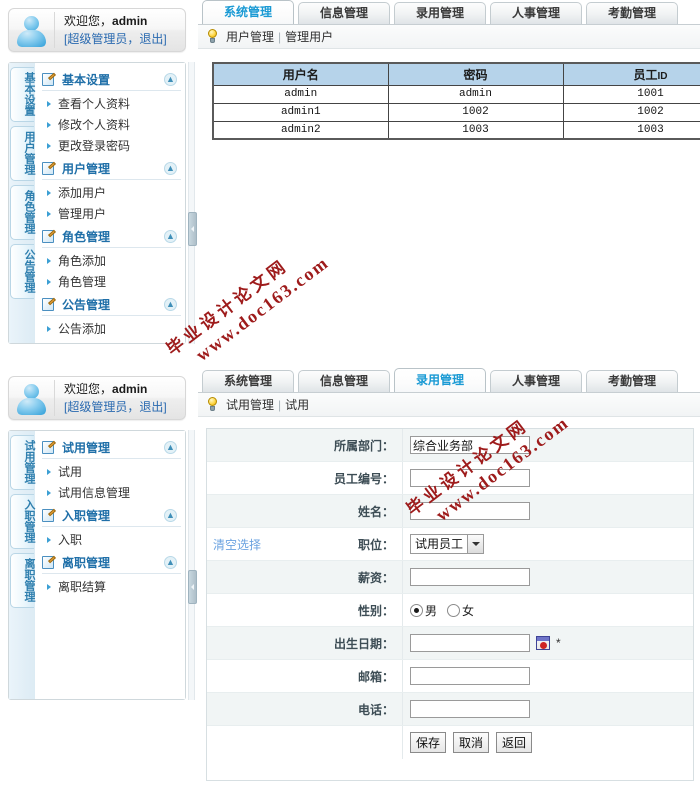 The image size is (700, 787). What do you see at coordinates (111, 492) in the screenshot?
I see `menu-item-probation-info: 试用信息管理` at bounding box center [111, 492].